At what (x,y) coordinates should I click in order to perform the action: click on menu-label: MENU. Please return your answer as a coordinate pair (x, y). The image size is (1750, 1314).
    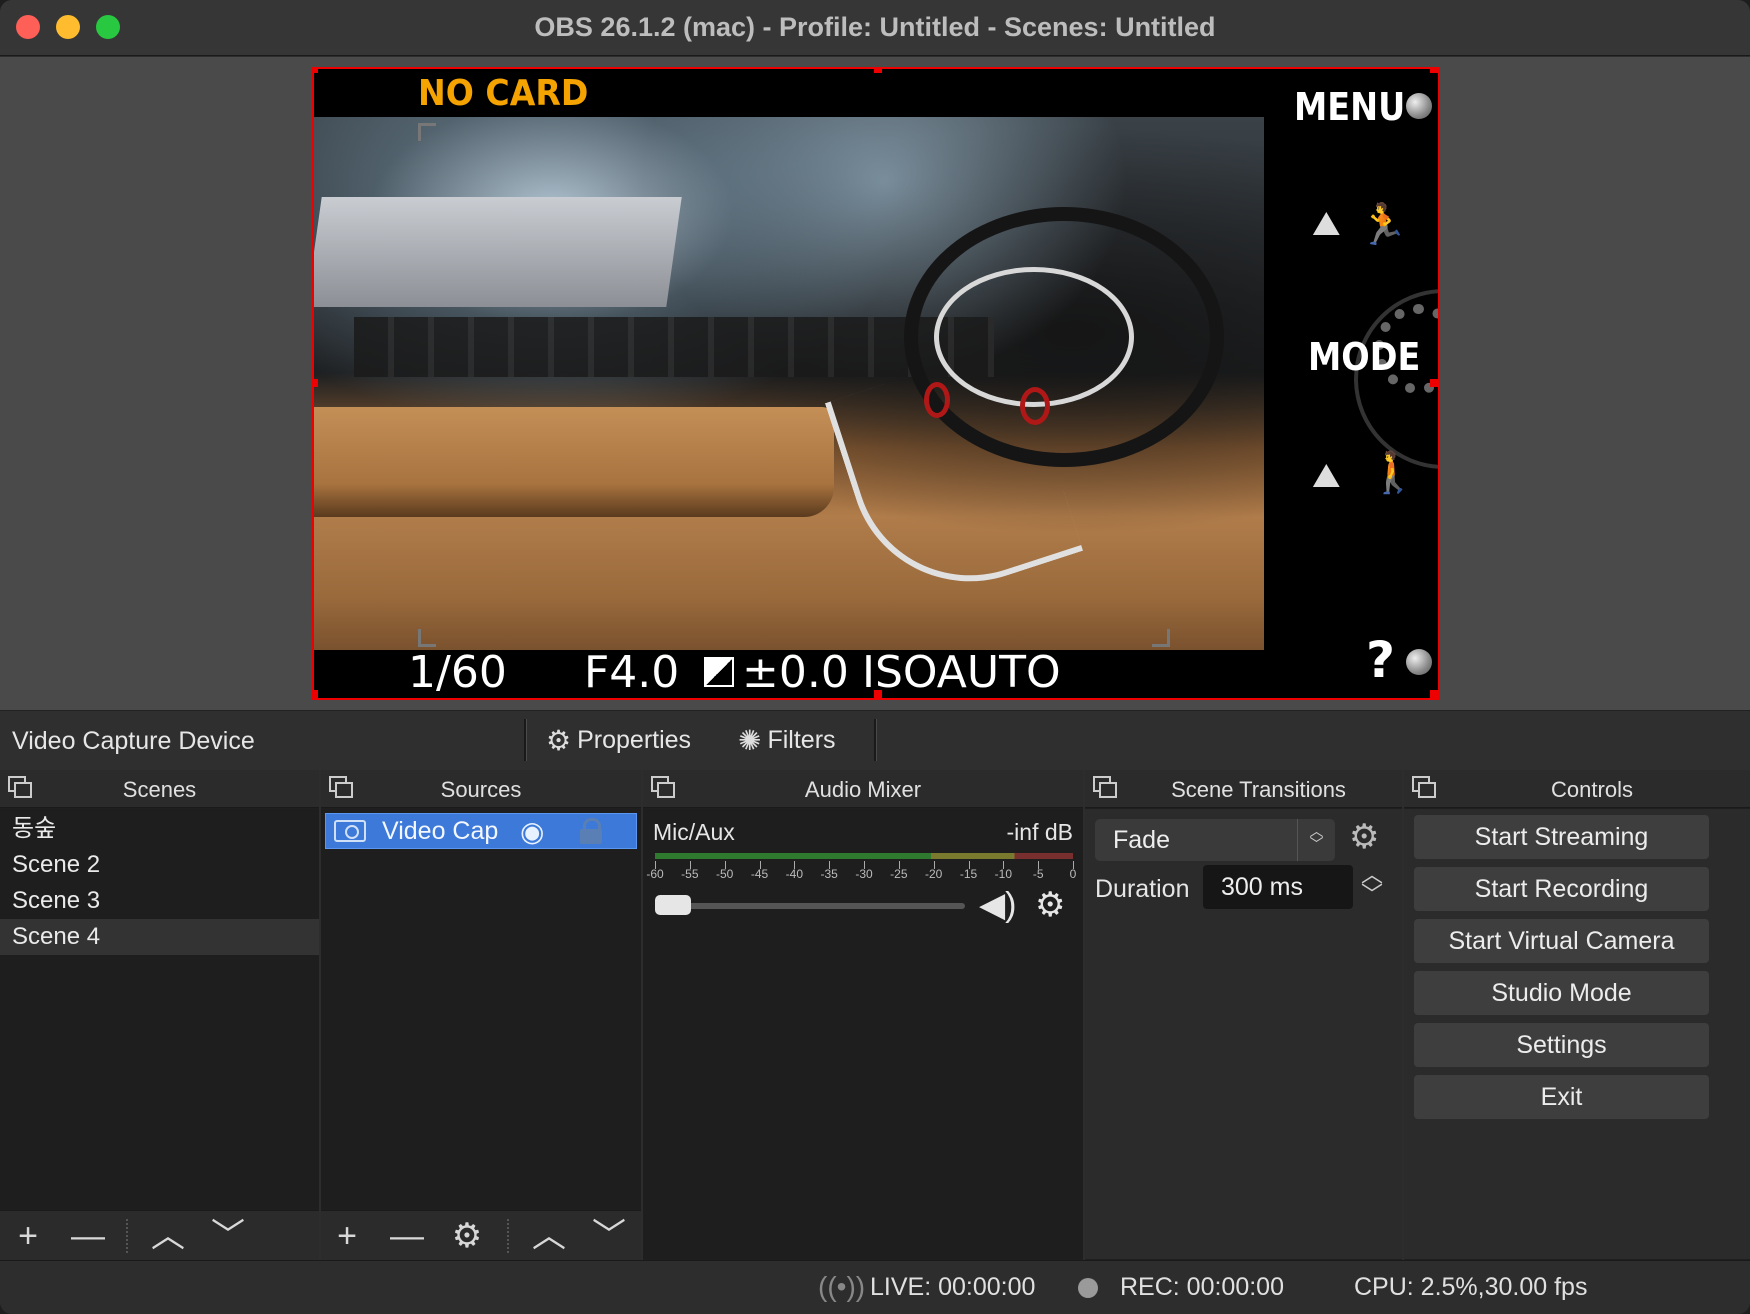
    Looking at the image, I should click on (1350, 107).